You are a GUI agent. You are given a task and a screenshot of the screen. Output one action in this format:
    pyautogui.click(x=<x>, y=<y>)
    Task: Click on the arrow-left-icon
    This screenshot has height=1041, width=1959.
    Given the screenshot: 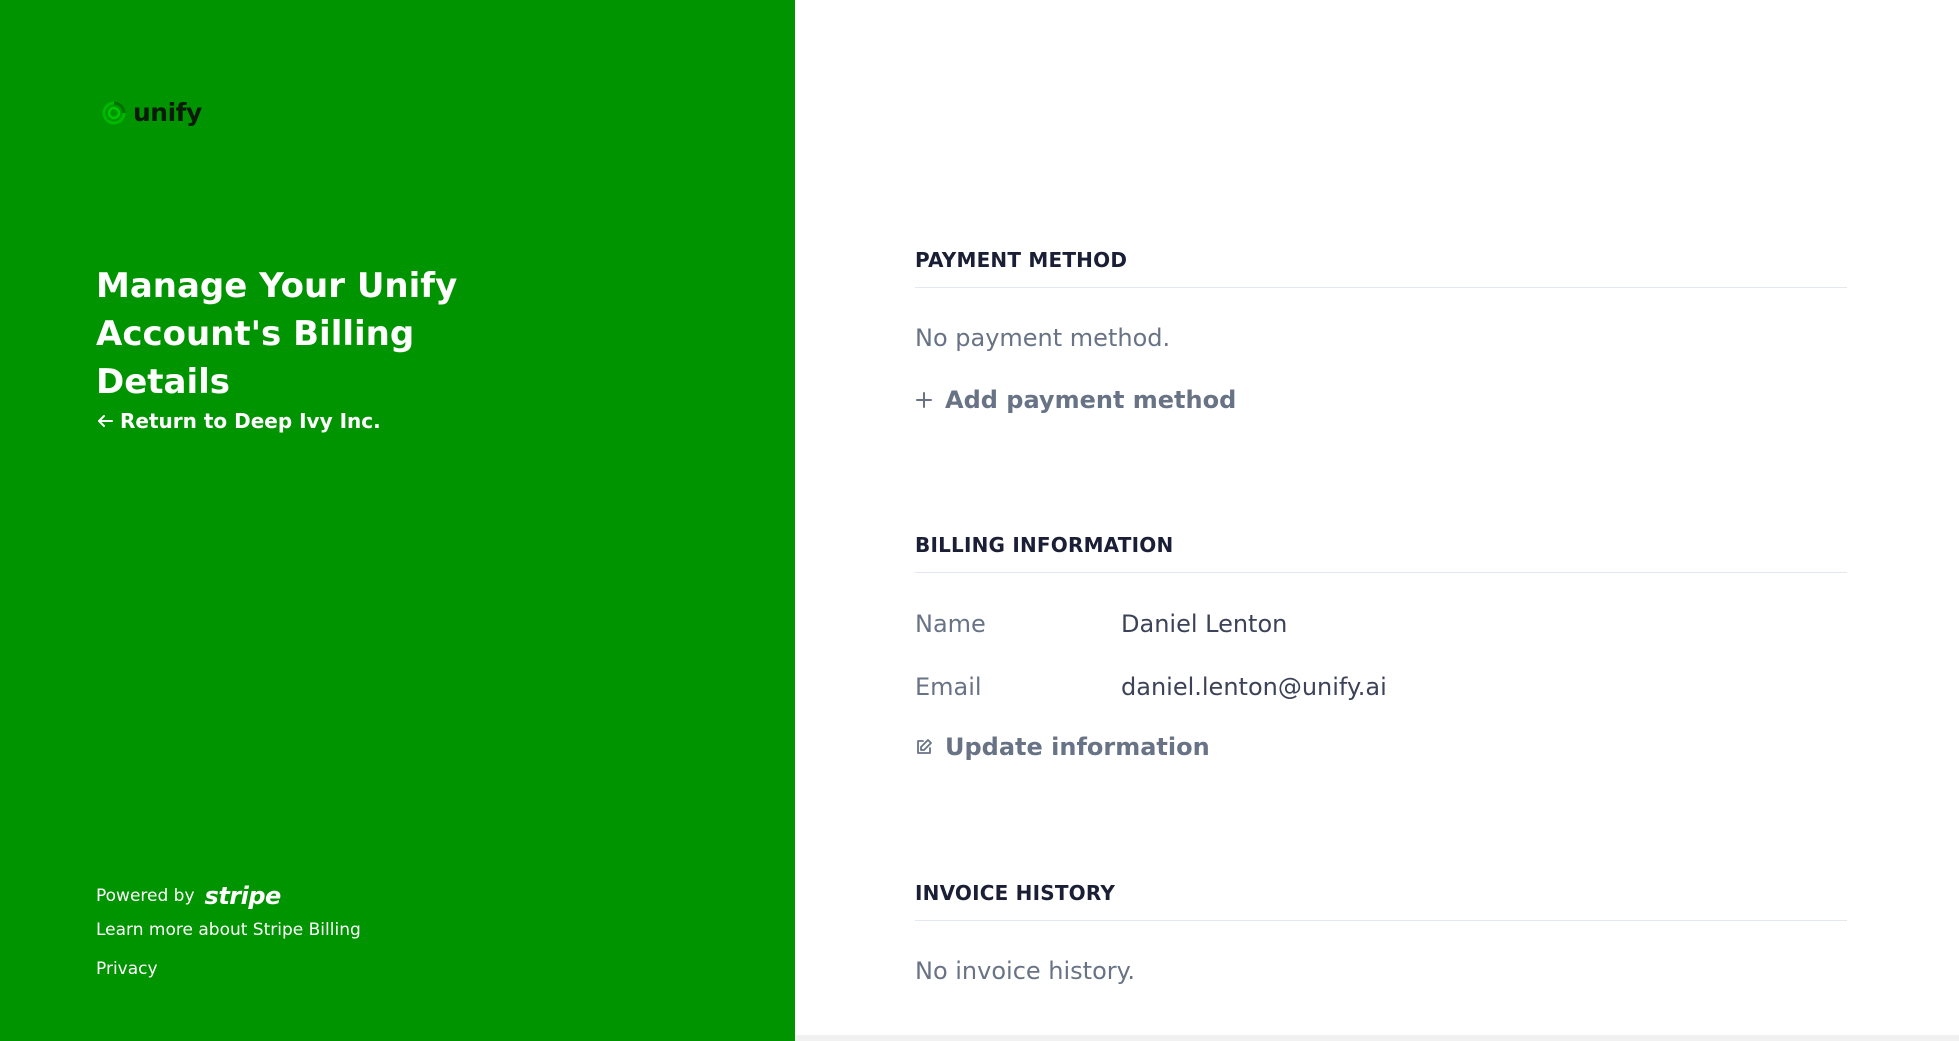 What is the action you would take?
    pyautogui.click(x=105, y=421)
    